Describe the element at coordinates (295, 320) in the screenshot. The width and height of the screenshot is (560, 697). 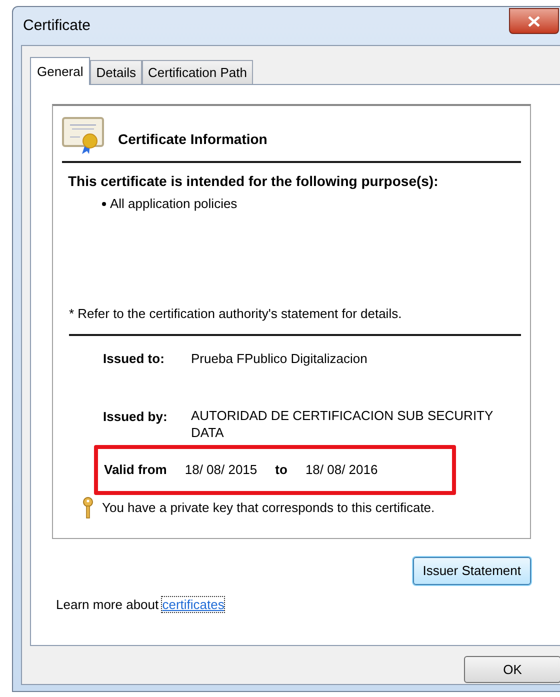
I see `authority-note: * Refer to the certification authority's statement for details.` at that location.